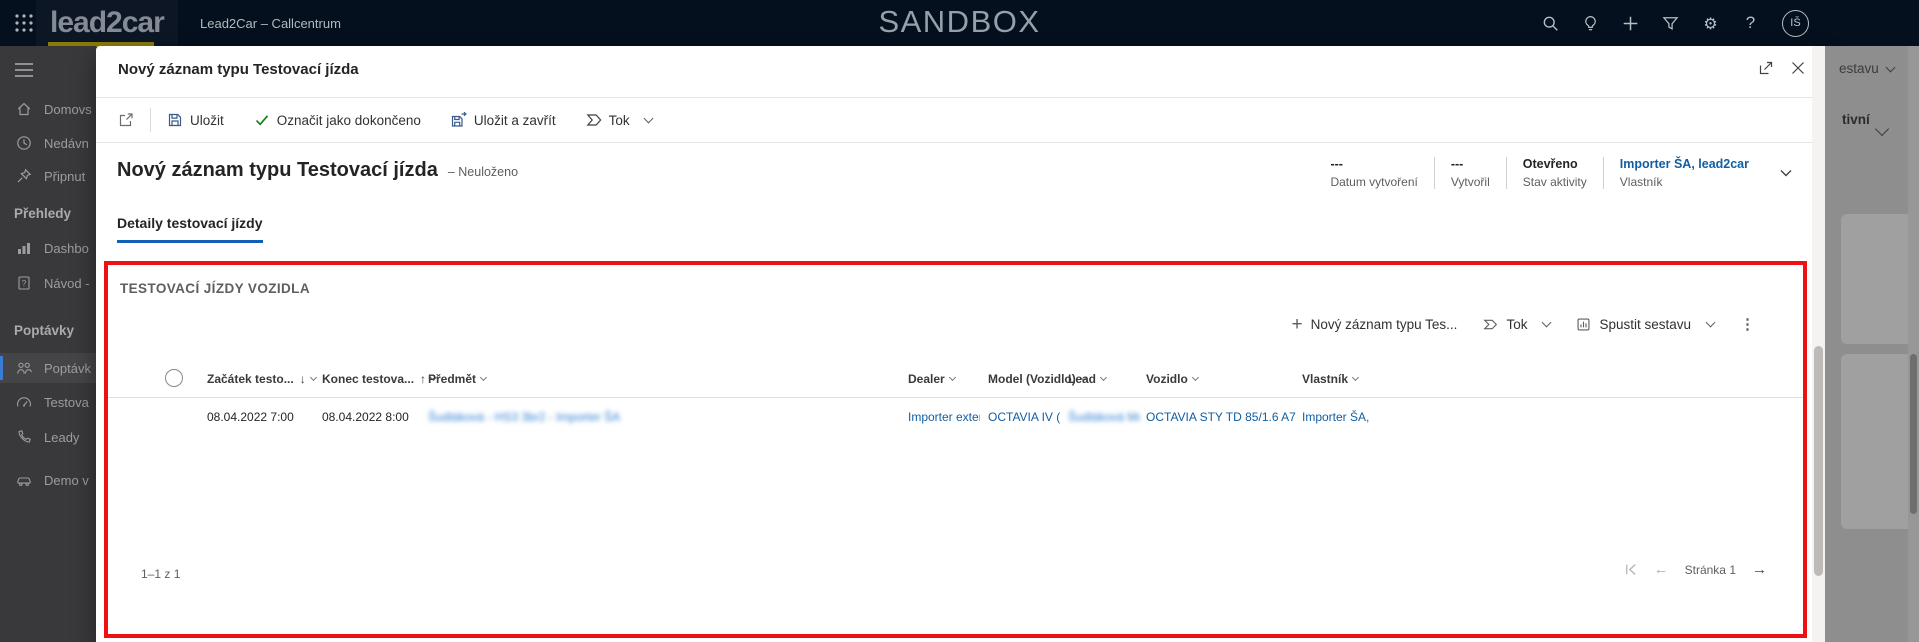 This screenshot has width=1919, height=642. Describe the element at coordinates (174, 378) in the screenshot. I see `select-all-radio` at that location.